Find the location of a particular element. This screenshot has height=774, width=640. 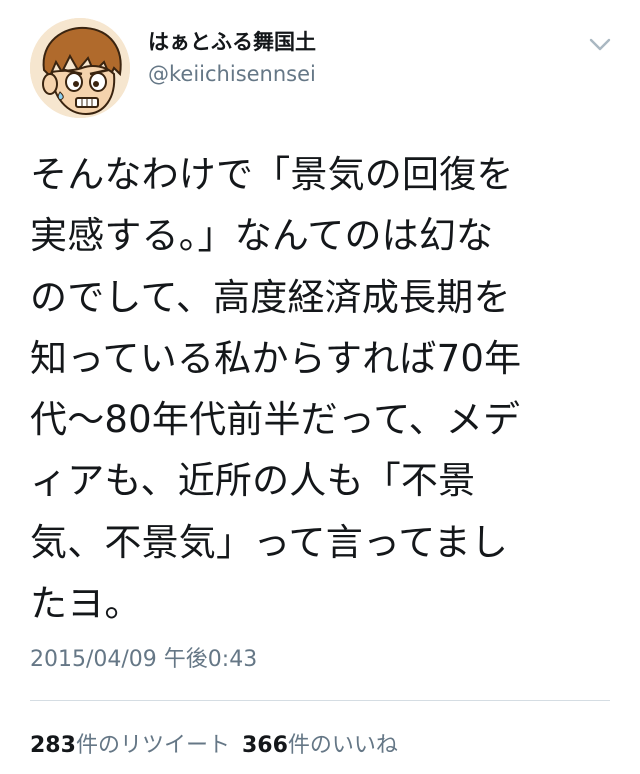

like-count: 366 is located at coordinates (264, 745).